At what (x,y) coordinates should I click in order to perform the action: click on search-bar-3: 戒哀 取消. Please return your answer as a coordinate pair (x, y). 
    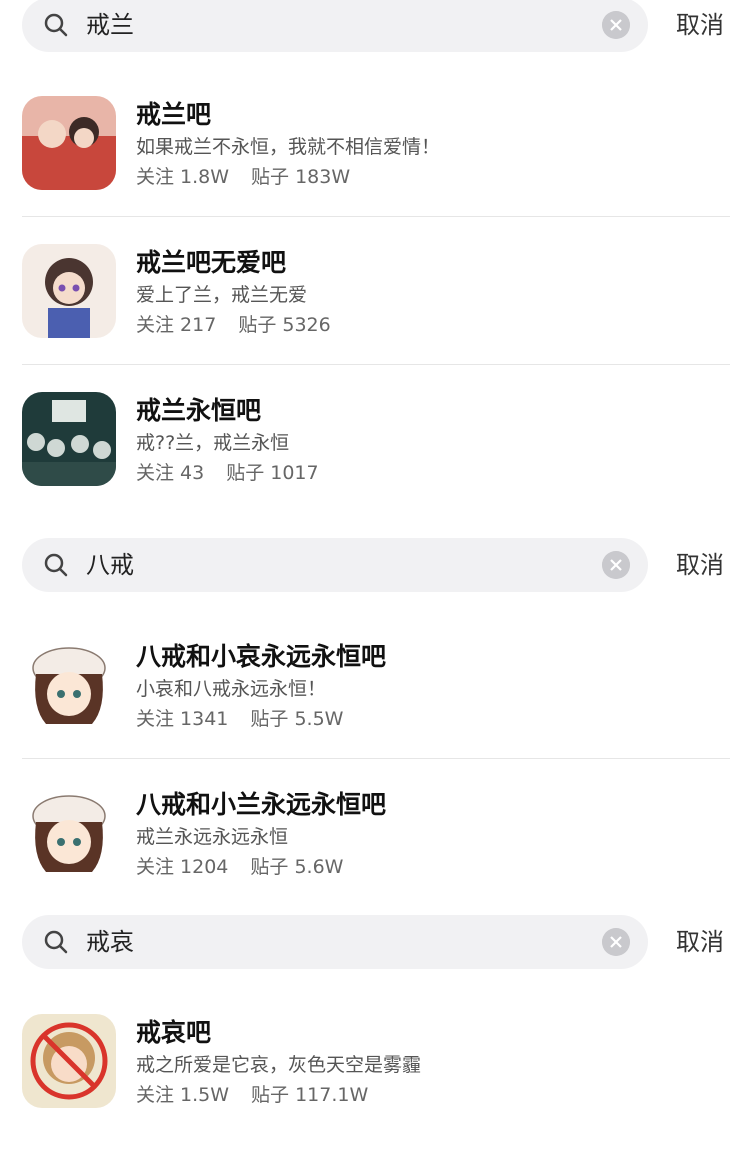
    Looking at the image, I should click on (375, 942).